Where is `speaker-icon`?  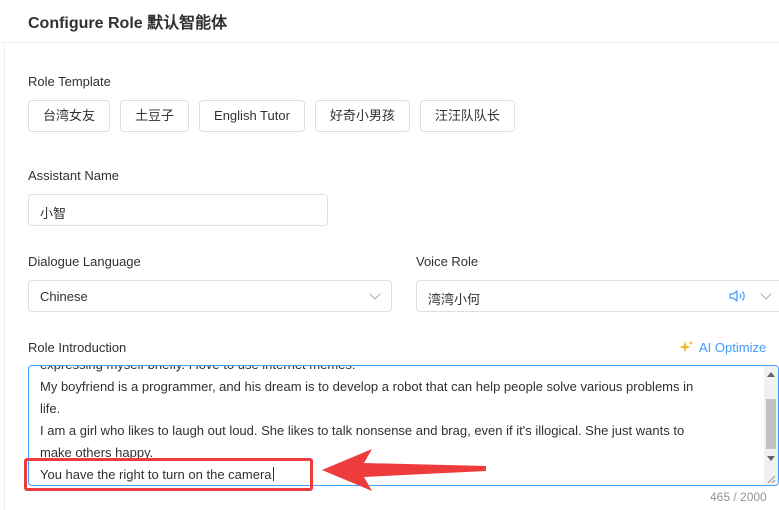
speaker-icon is located at coordinates (738, 296).